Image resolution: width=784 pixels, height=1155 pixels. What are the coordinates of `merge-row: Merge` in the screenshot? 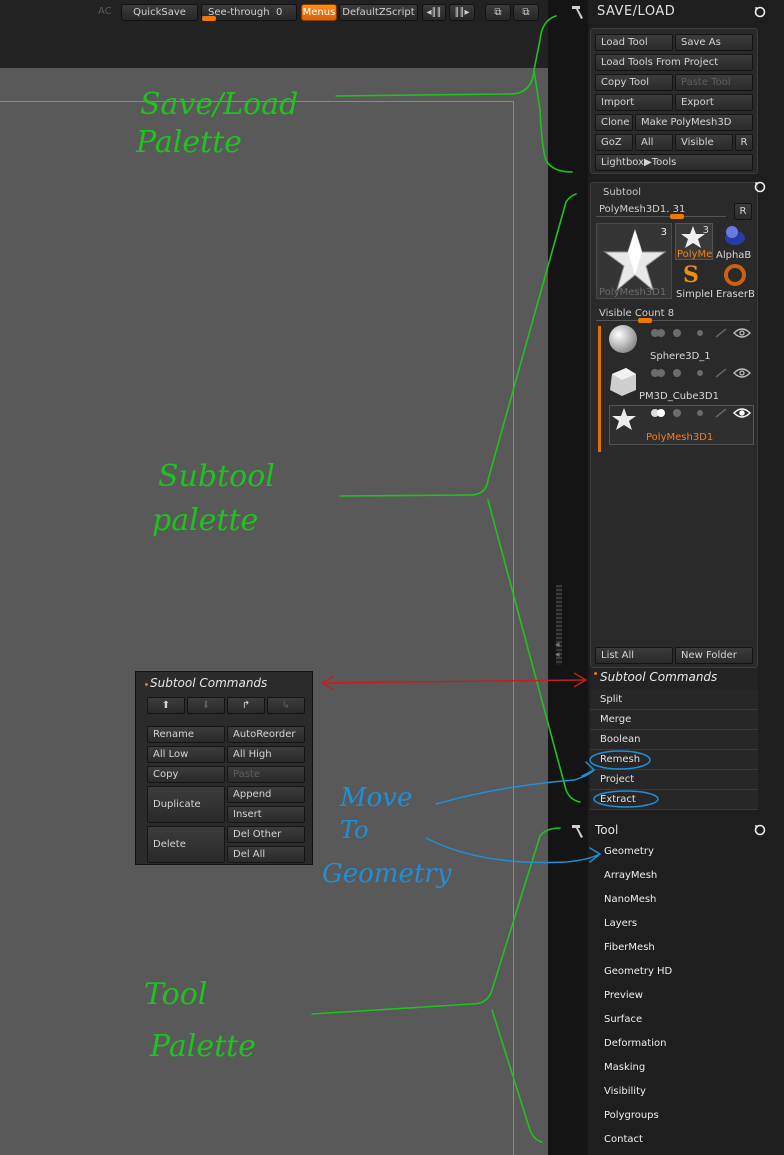 It's located at (674, 720).